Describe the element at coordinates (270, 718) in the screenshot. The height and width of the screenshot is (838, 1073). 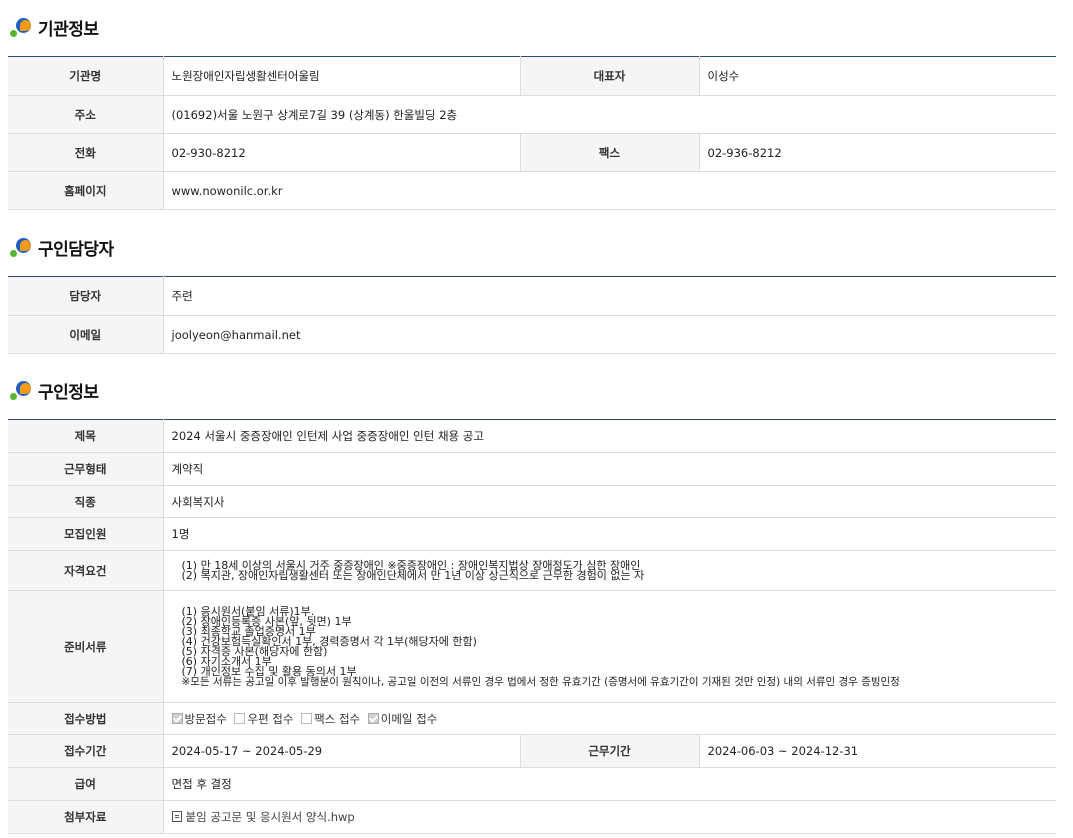
I see `method-mail-label: 우편 접수` at that location.